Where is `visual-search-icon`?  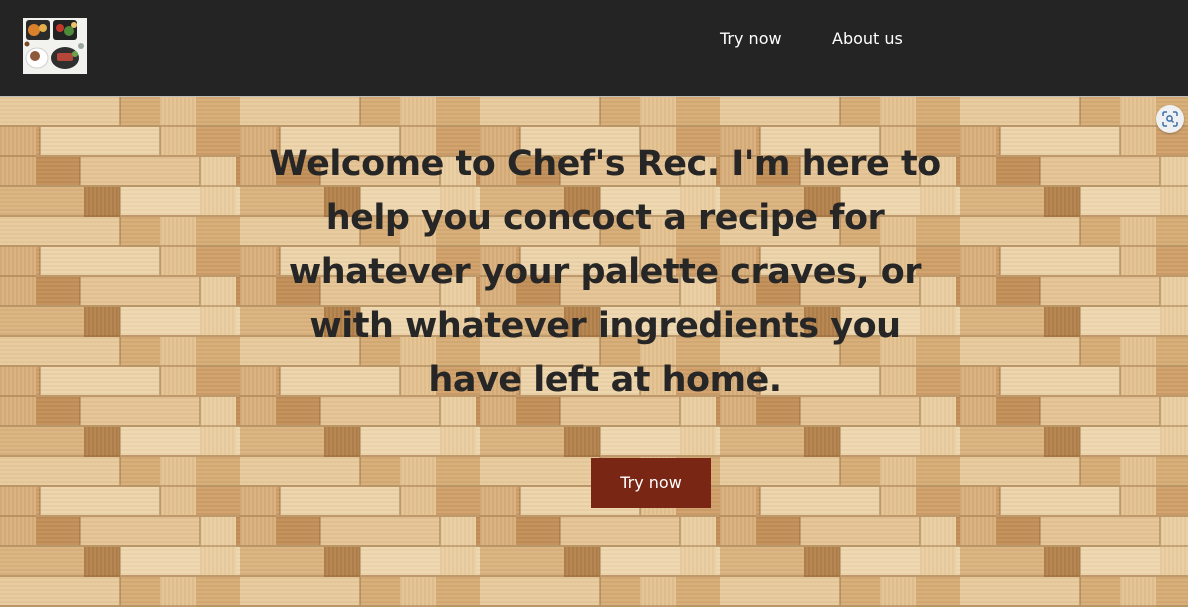 visual-search-icon is located at coordinates (1170, 119).